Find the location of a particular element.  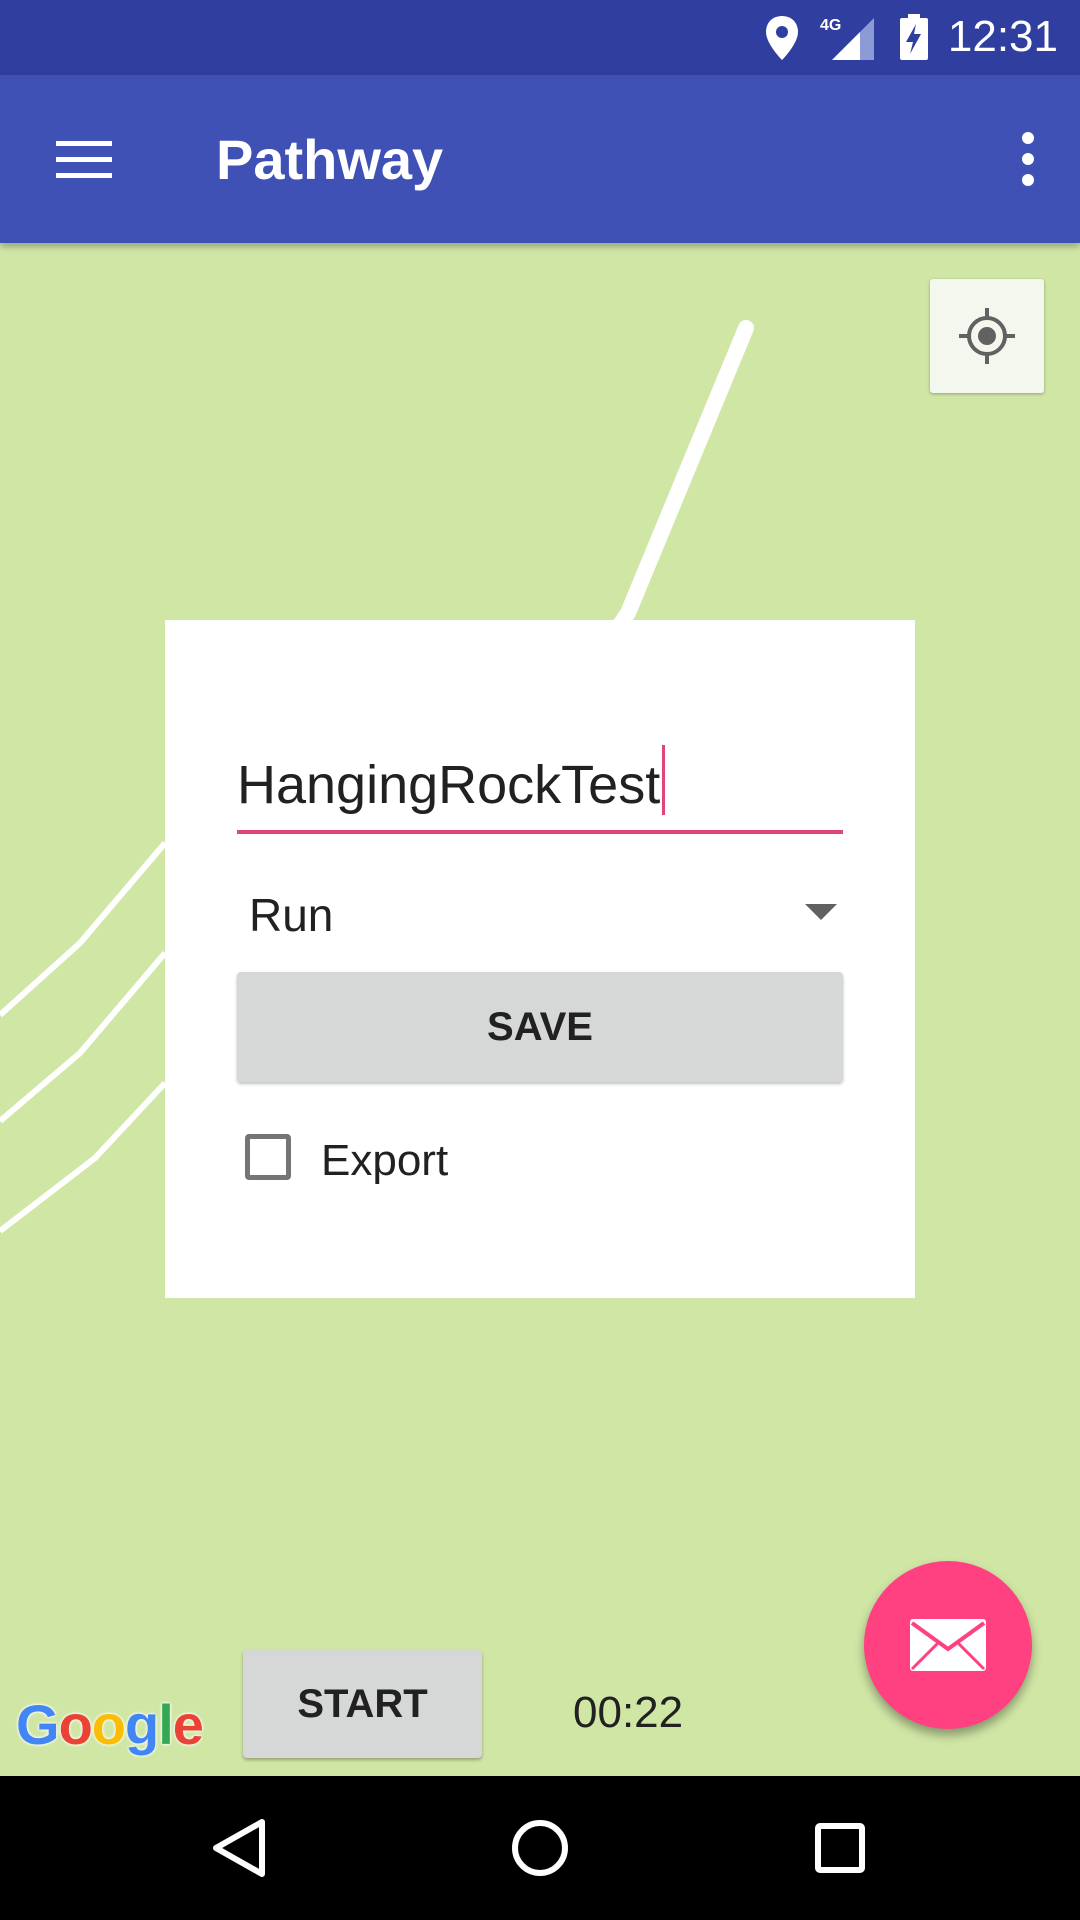

back-icon is located at coordinates (240, 1848).